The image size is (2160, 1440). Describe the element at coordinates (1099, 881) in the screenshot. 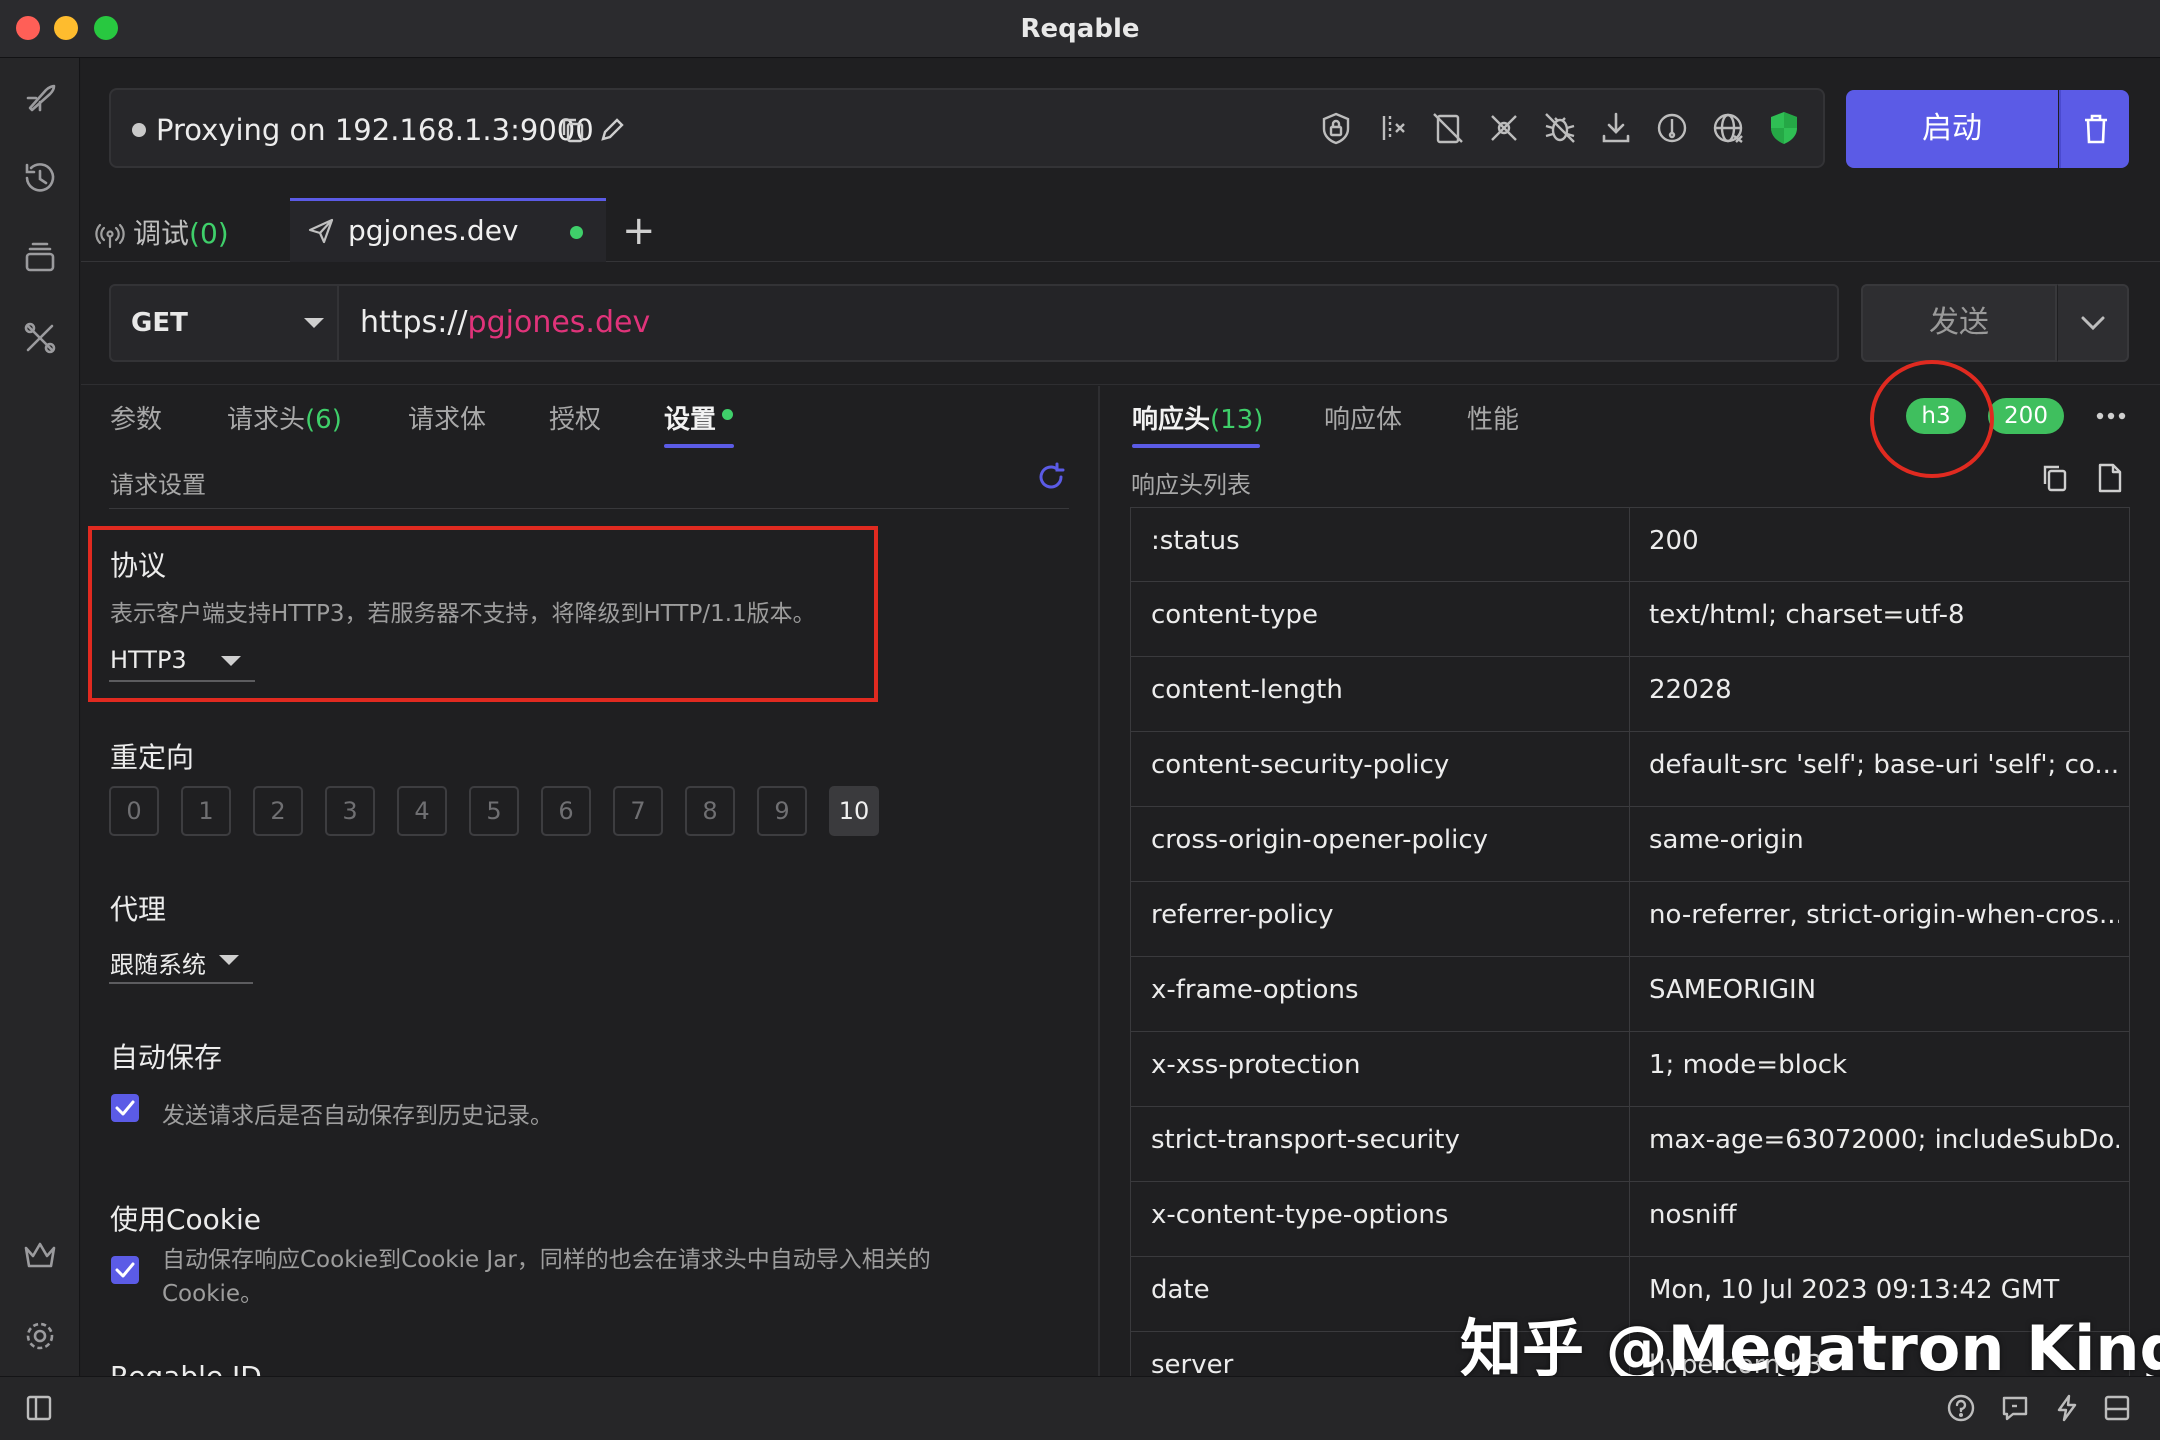

I see `pane-splitter` at that location.